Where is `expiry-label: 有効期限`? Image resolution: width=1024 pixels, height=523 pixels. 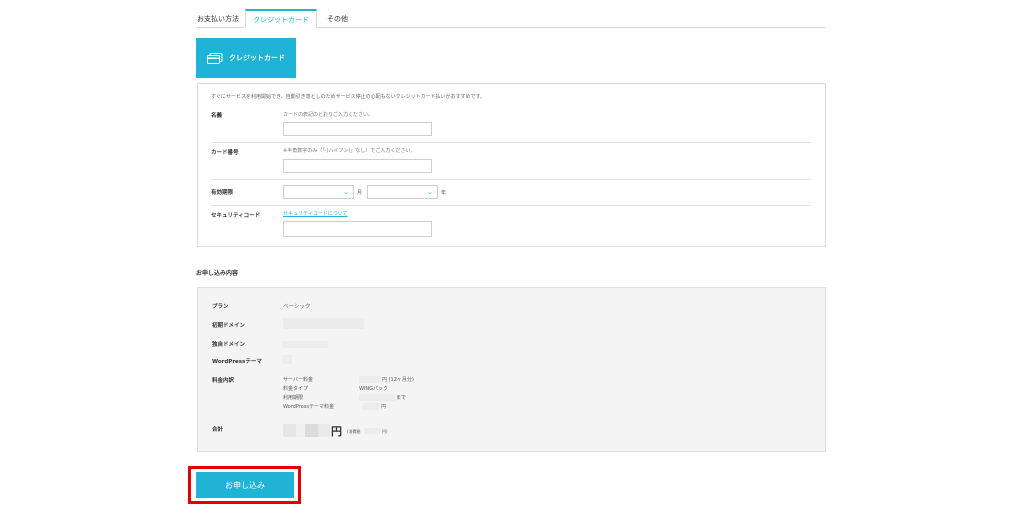
expiry-label: 有効期限 is located at coordinates (222, 193).